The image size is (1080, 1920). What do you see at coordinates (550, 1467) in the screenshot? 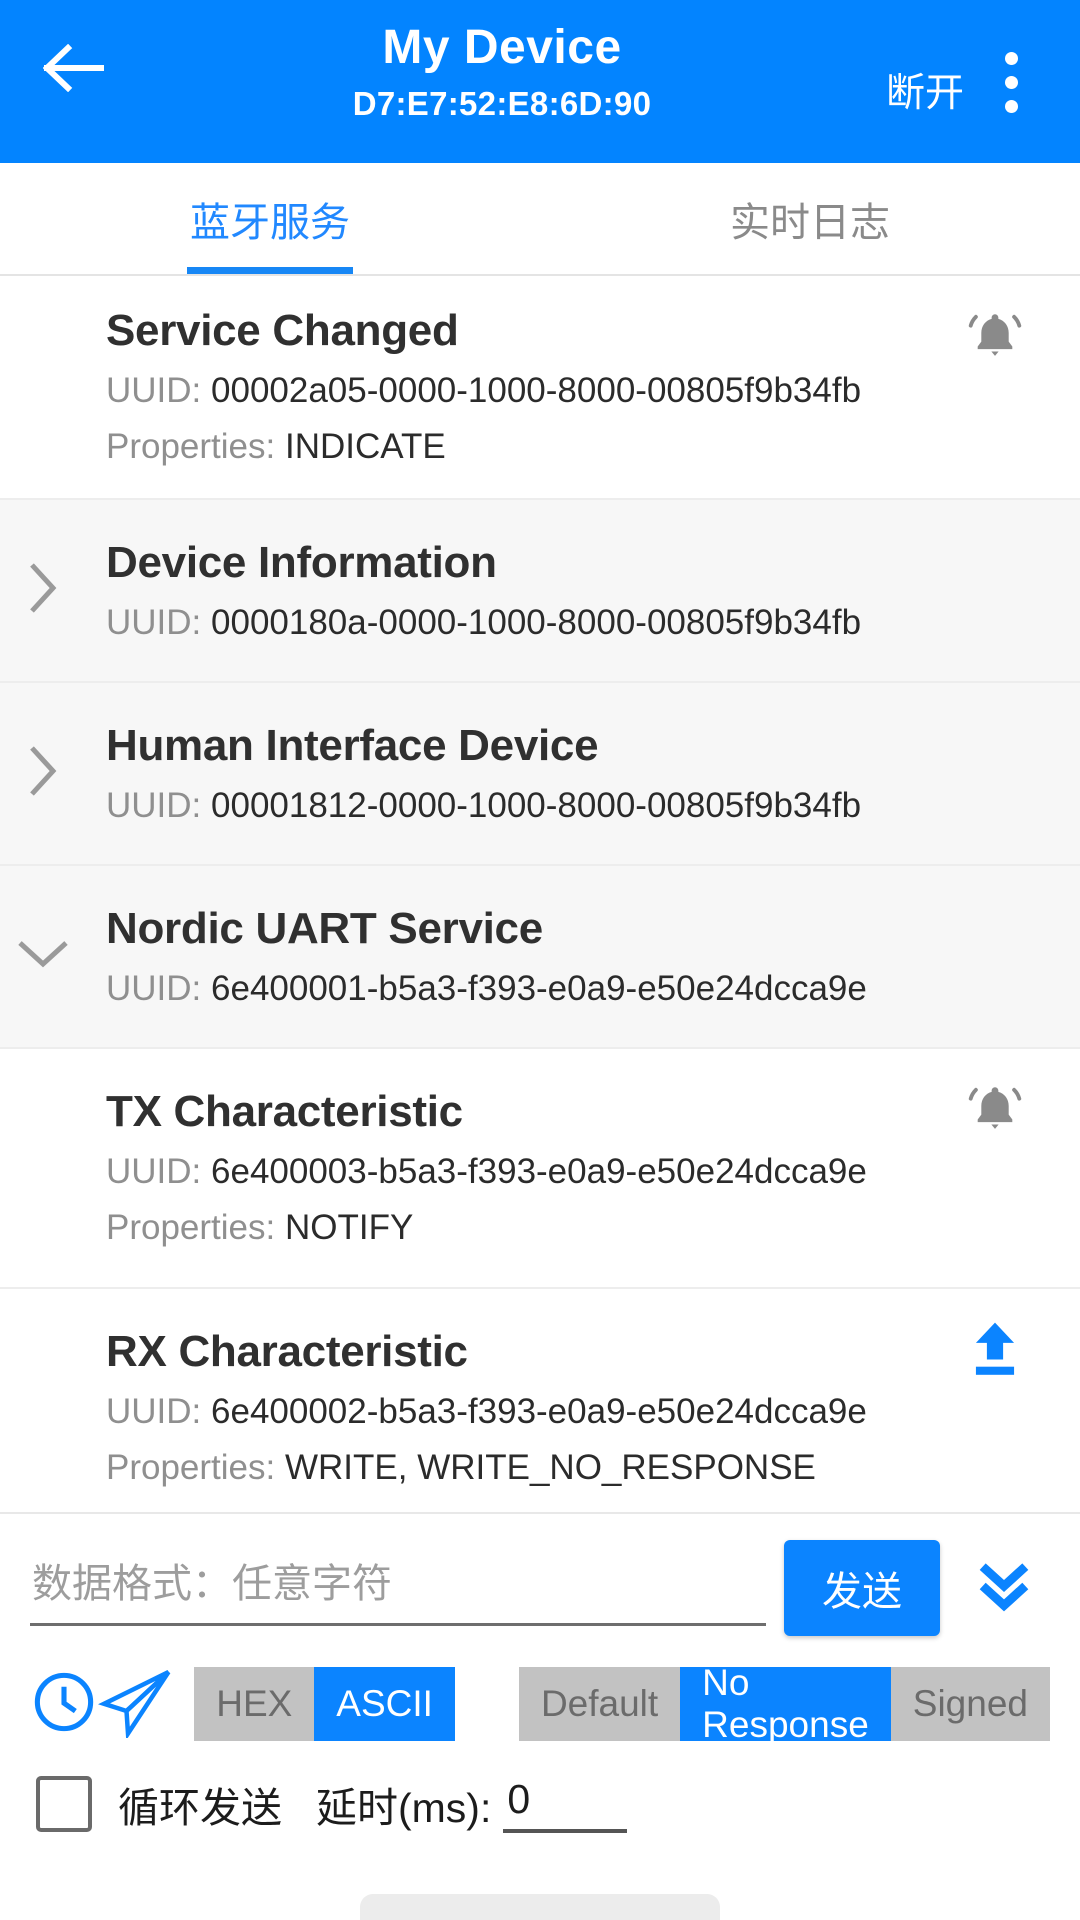
I see `properties-value: WRITE, WRITE_NO_RESPONSE` at bounding box center [550, 1467].